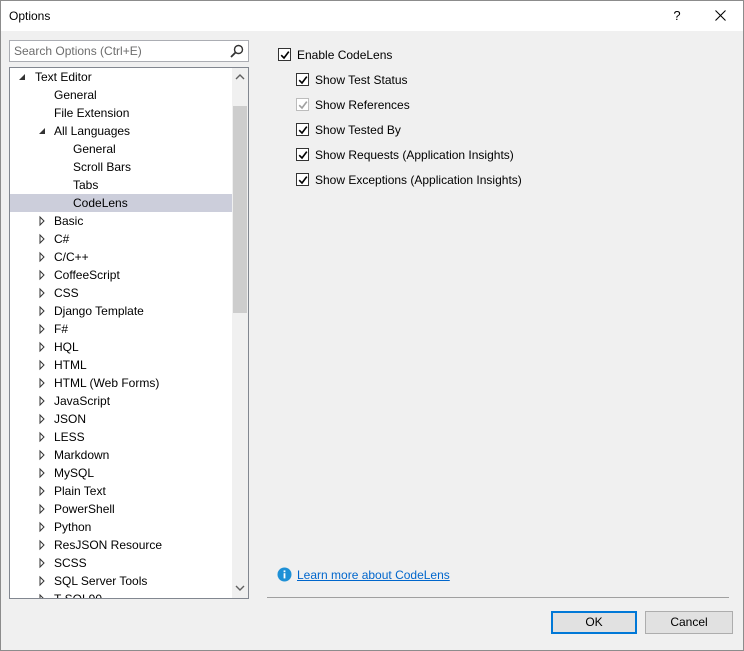 The height and width of the screenshot is (651, 744). I want to click on ok-button: OK, so click(594, 622).